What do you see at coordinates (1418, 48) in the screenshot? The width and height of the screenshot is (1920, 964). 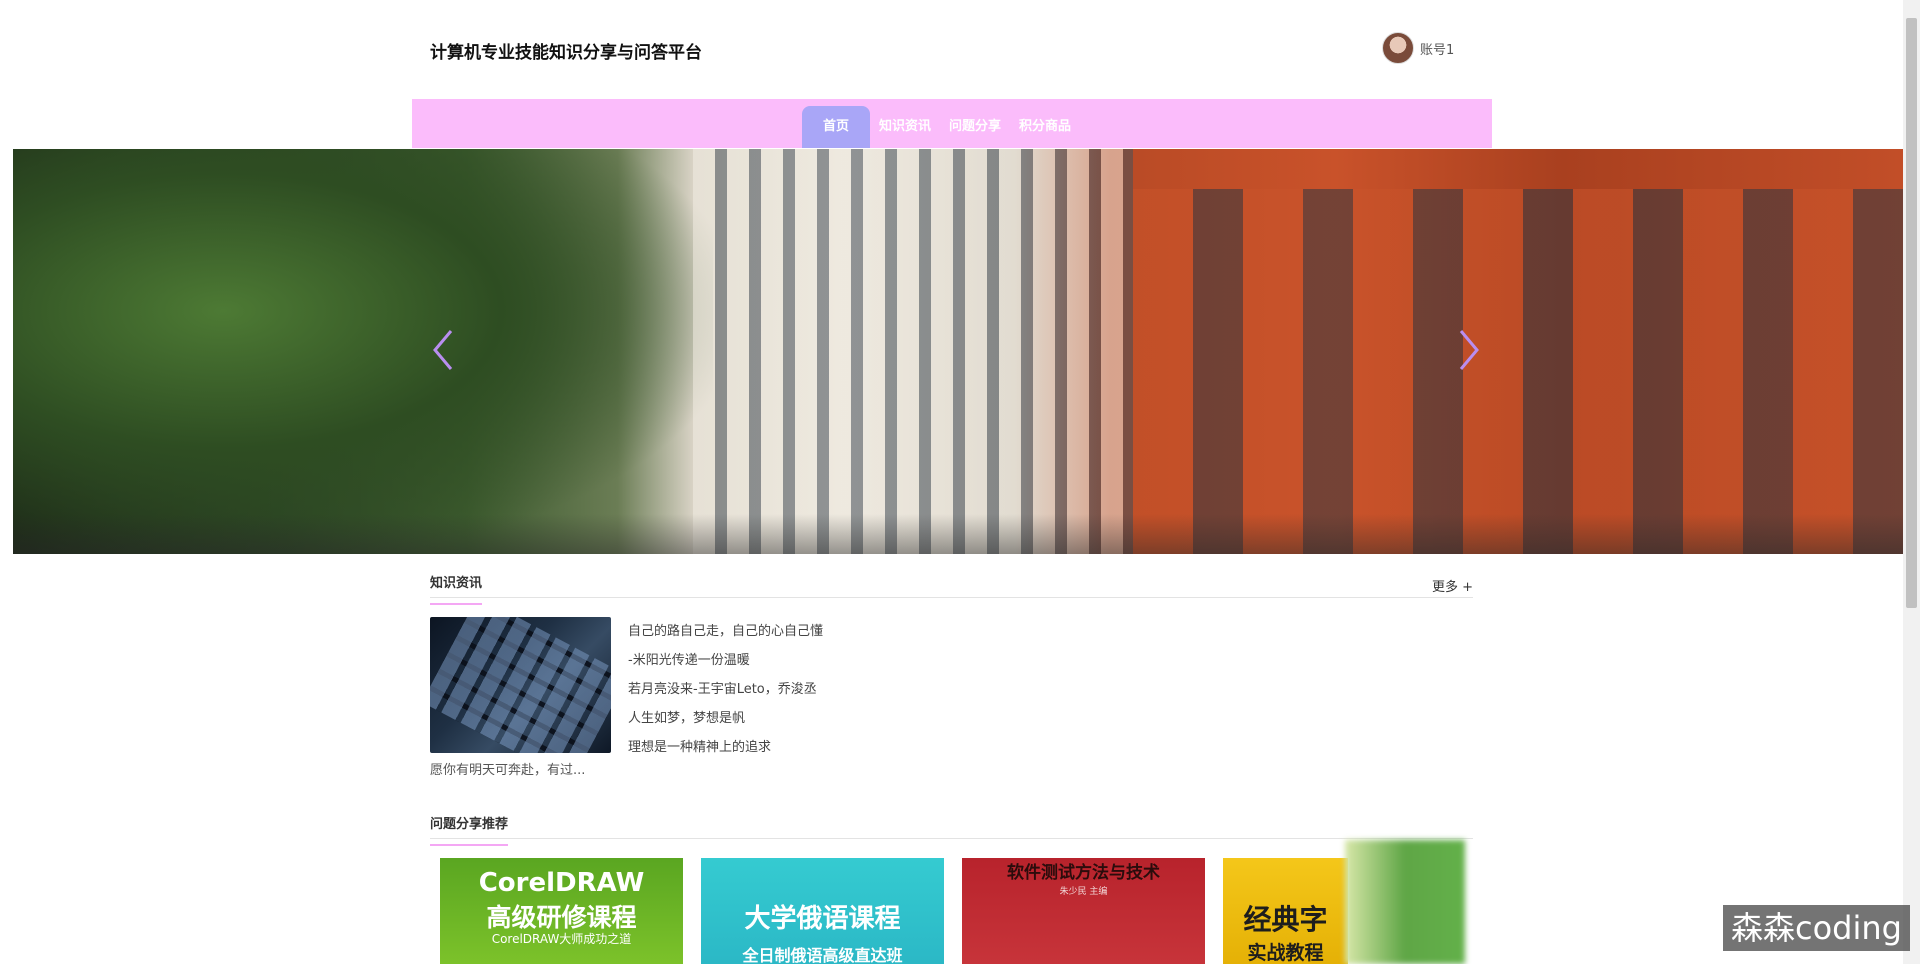 I see `account-menu: 账号1` at bounding box center [1418, 48].